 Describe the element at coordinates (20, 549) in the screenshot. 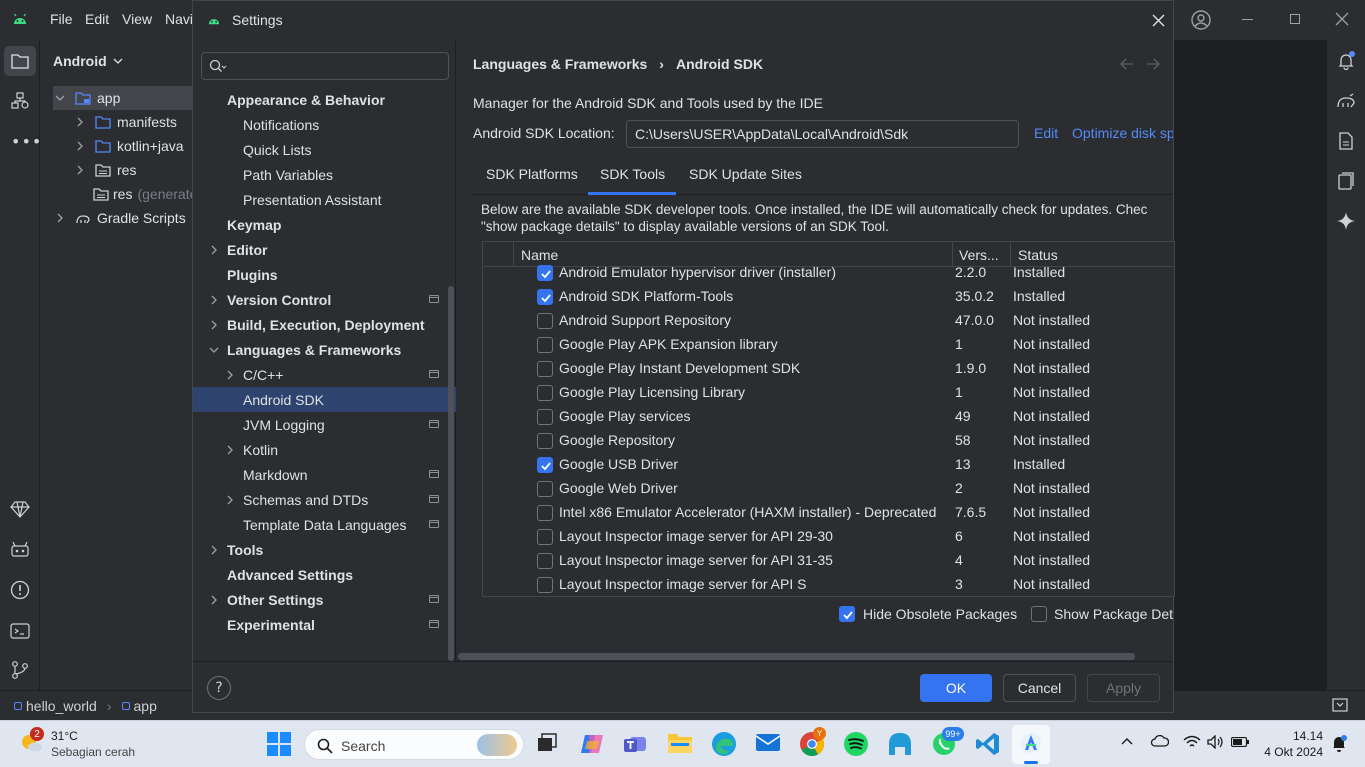

I see `device-manager-icon` at that location.